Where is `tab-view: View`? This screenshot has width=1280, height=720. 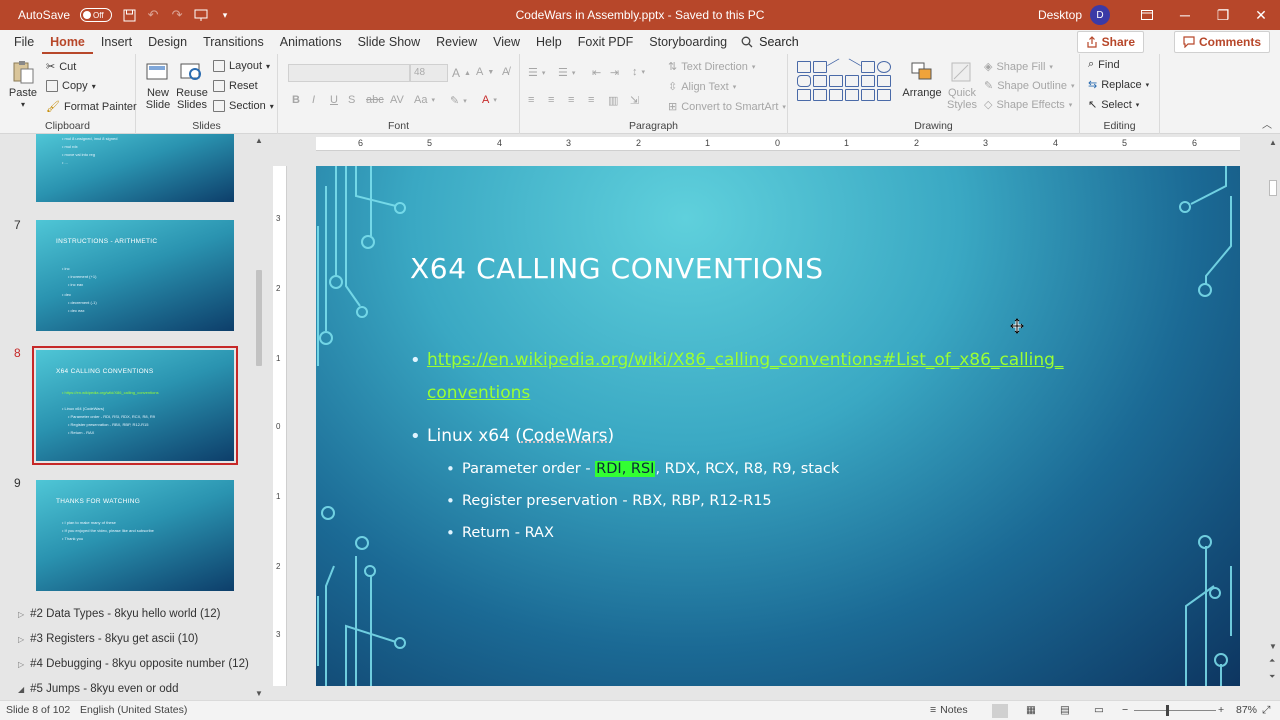 tab-view: View is located at coordinates (506, 42).